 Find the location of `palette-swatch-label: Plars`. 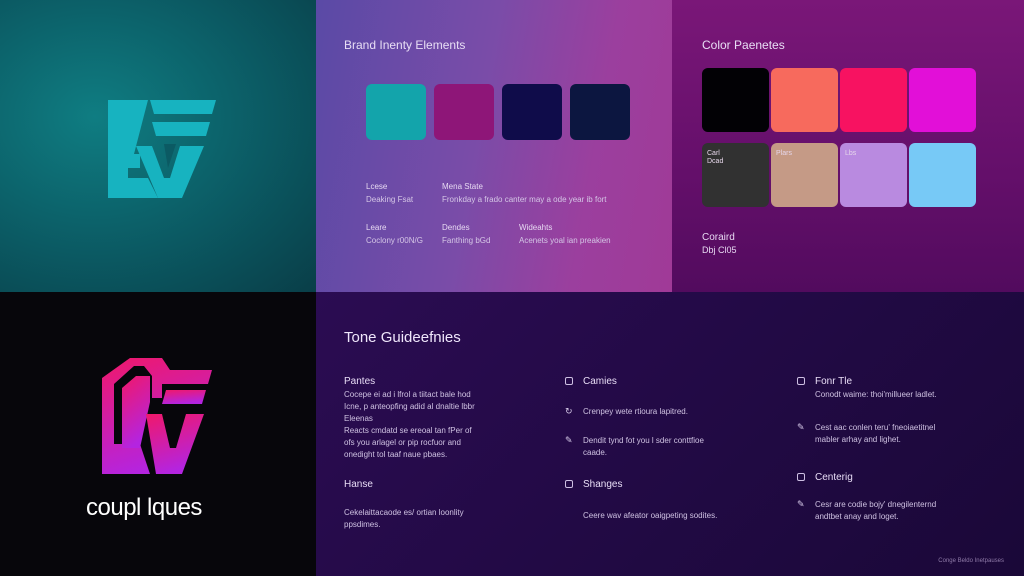

palette-swatch-label: Plars is located at coordinates (784, 153).